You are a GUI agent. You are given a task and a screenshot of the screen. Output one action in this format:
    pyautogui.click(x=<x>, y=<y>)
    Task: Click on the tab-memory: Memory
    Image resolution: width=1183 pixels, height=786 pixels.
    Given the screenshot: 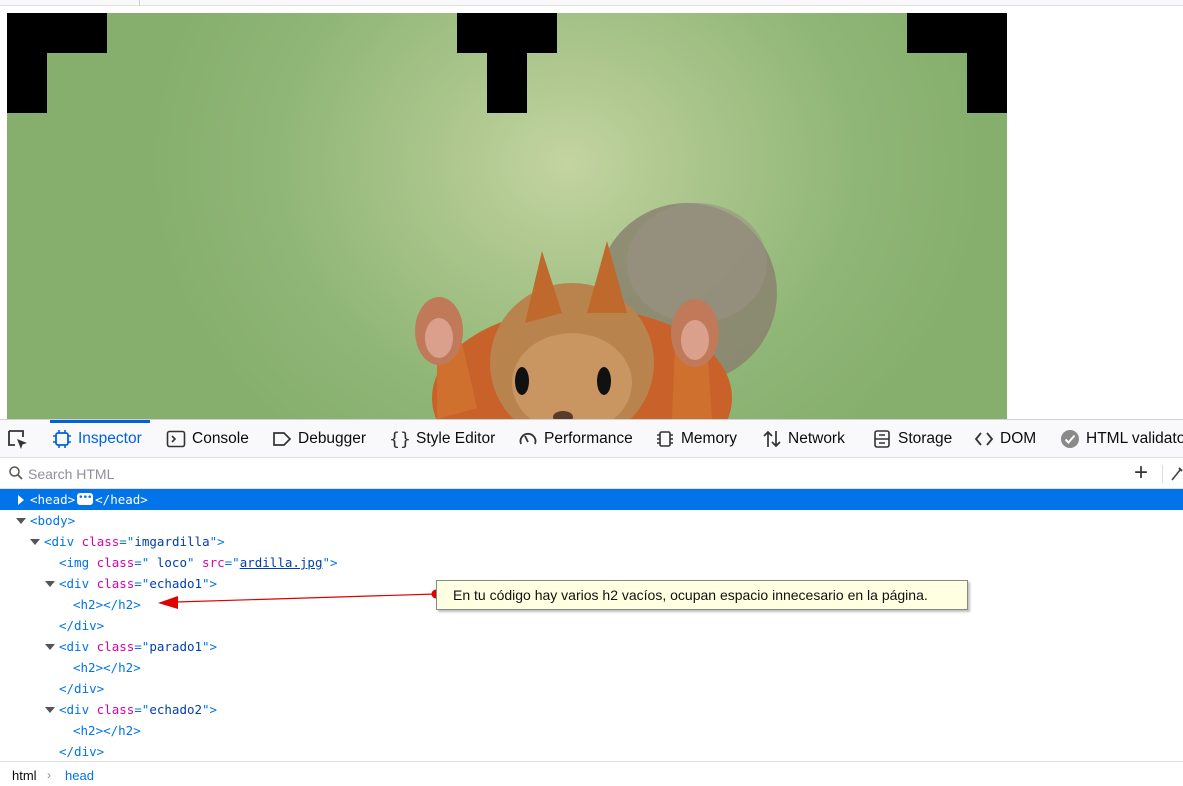 What is the action you would take?
    pyautogui.click(x=696, y=439)
    